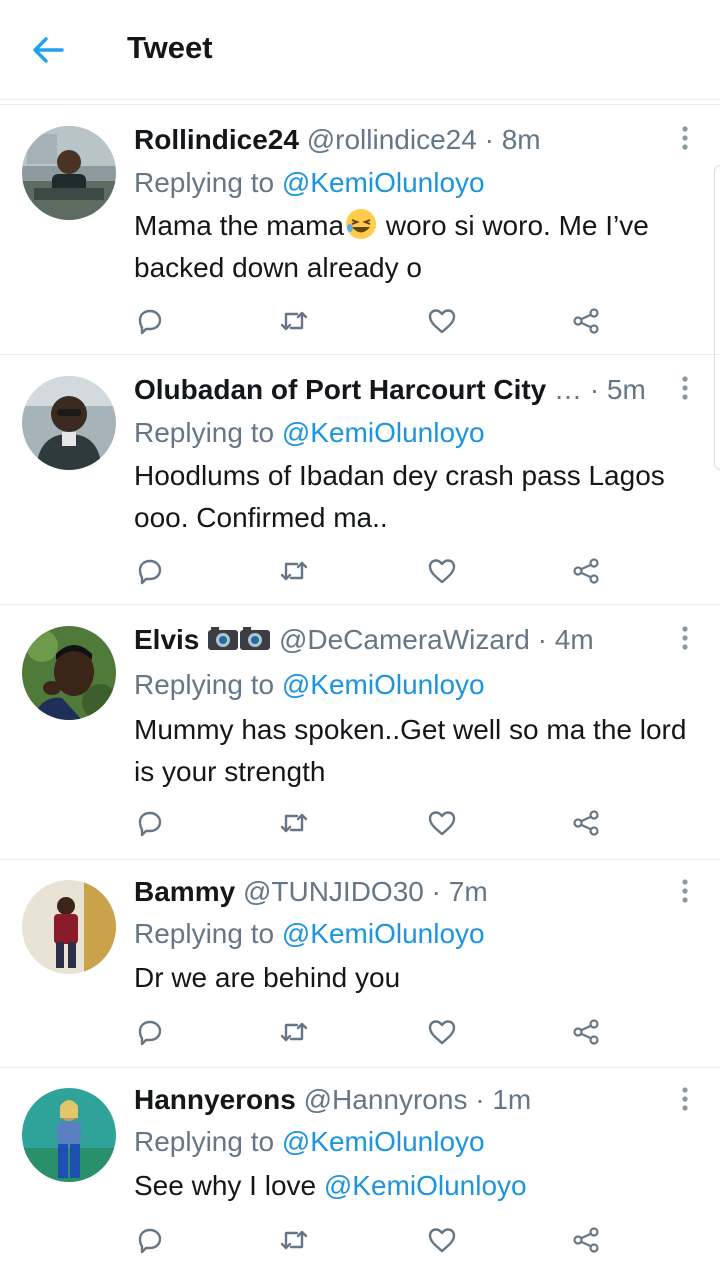 This screenshot has width=720, height=1273. Describe the element at coordinates (229, 1185) in the screenshot. I see `tweet-text-part: See why I love` at that location.